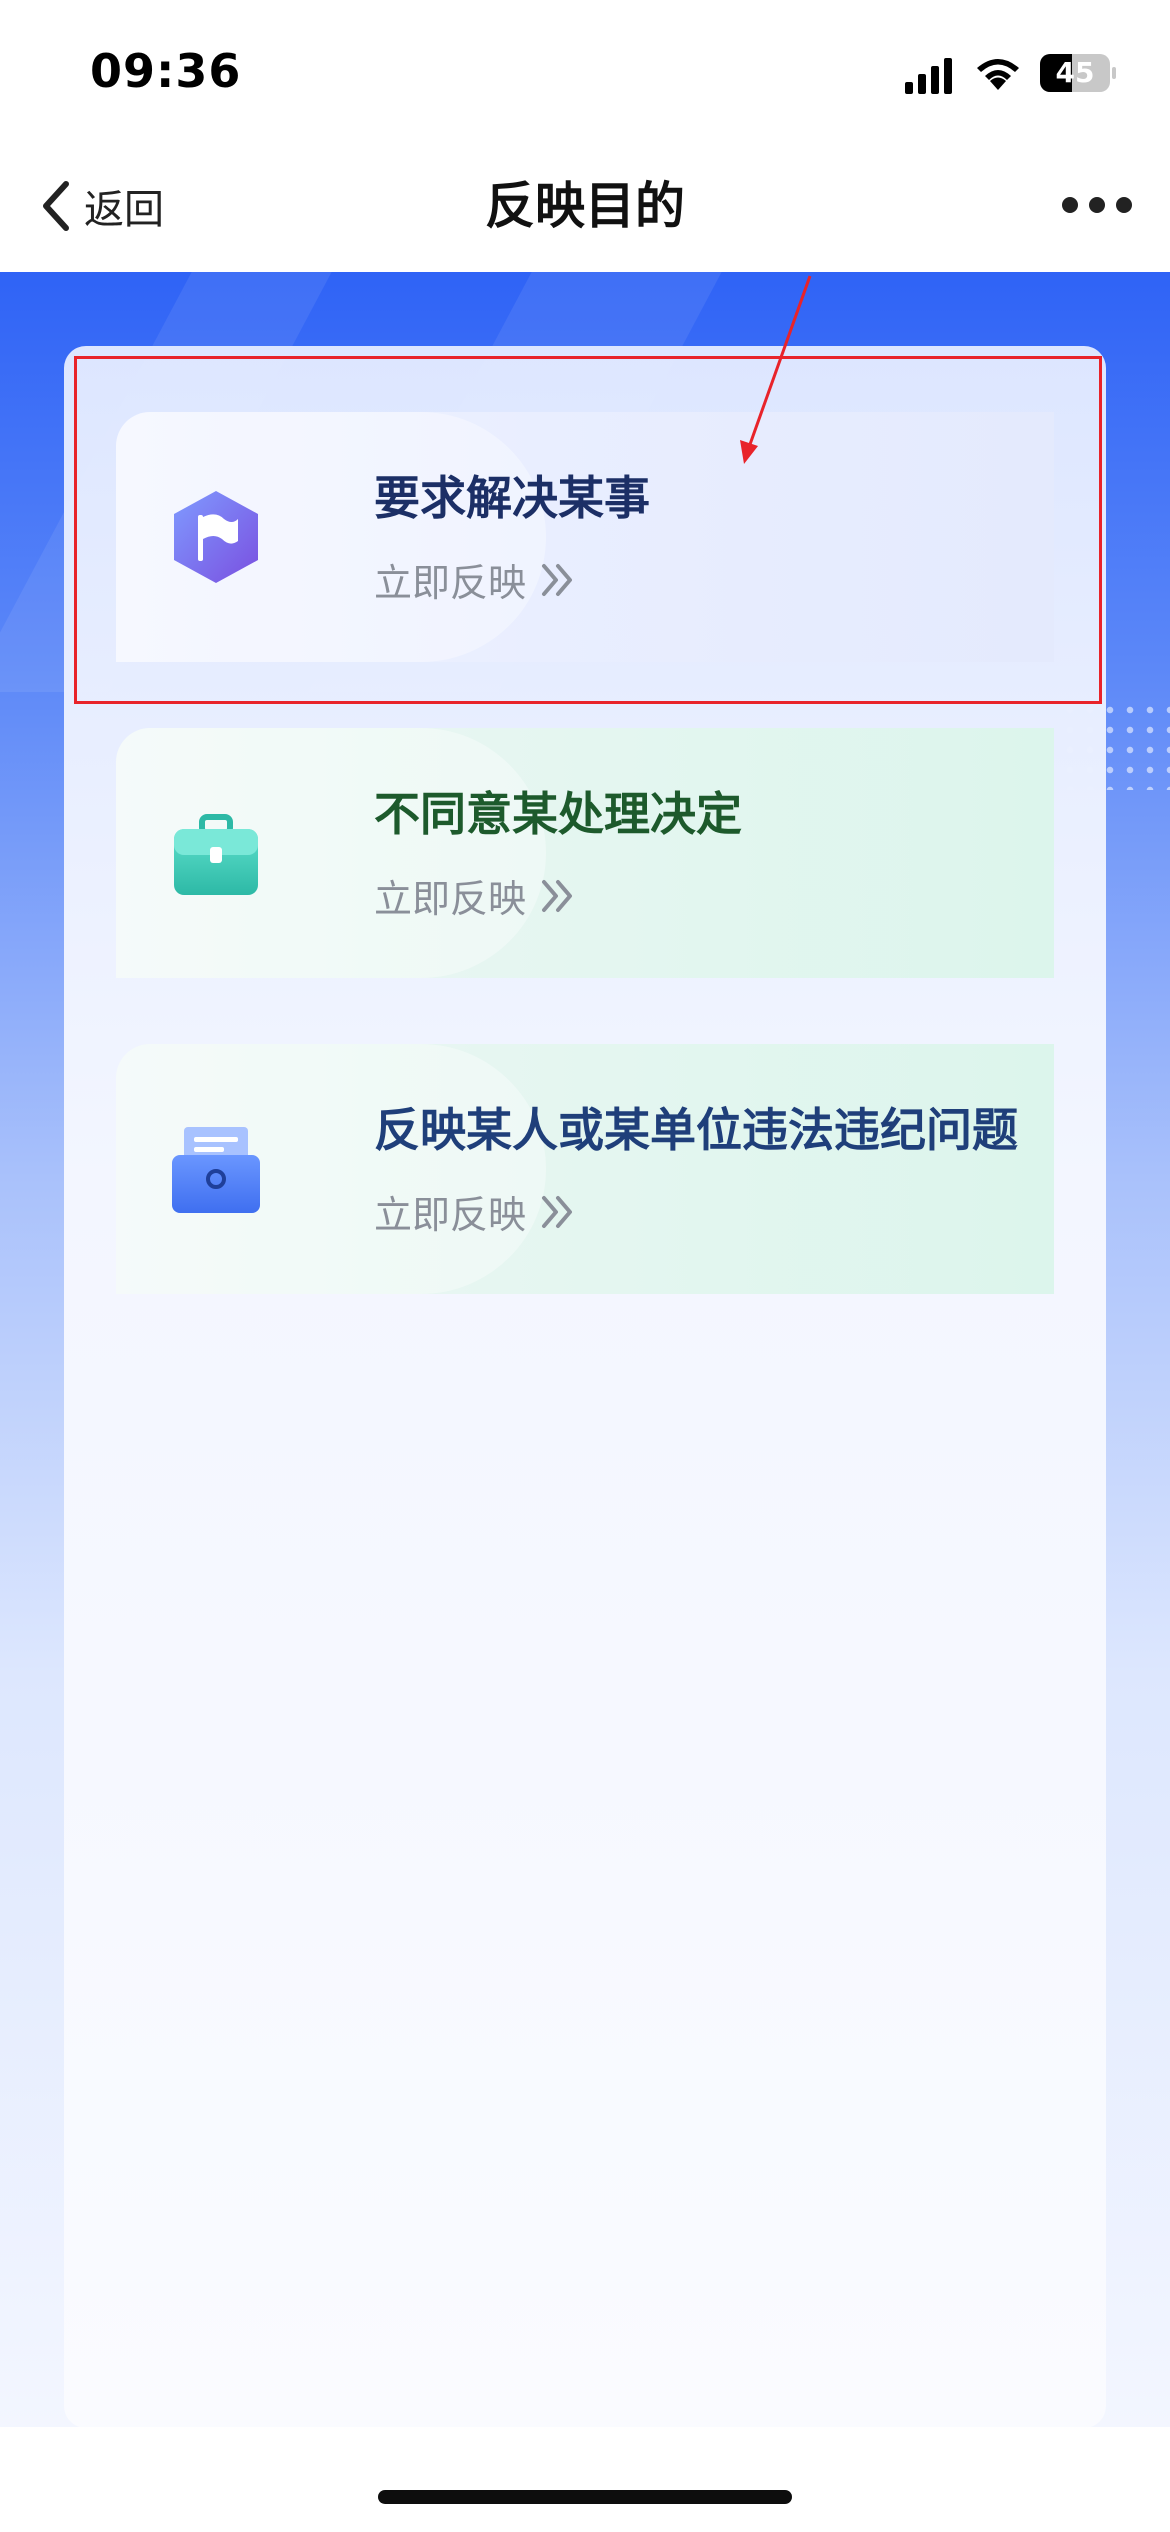 This screenshot has height=2532, width=1170. Describe the element at coordinates (216, 854) in the screenshot. I see `briefcase-icon` at that location.